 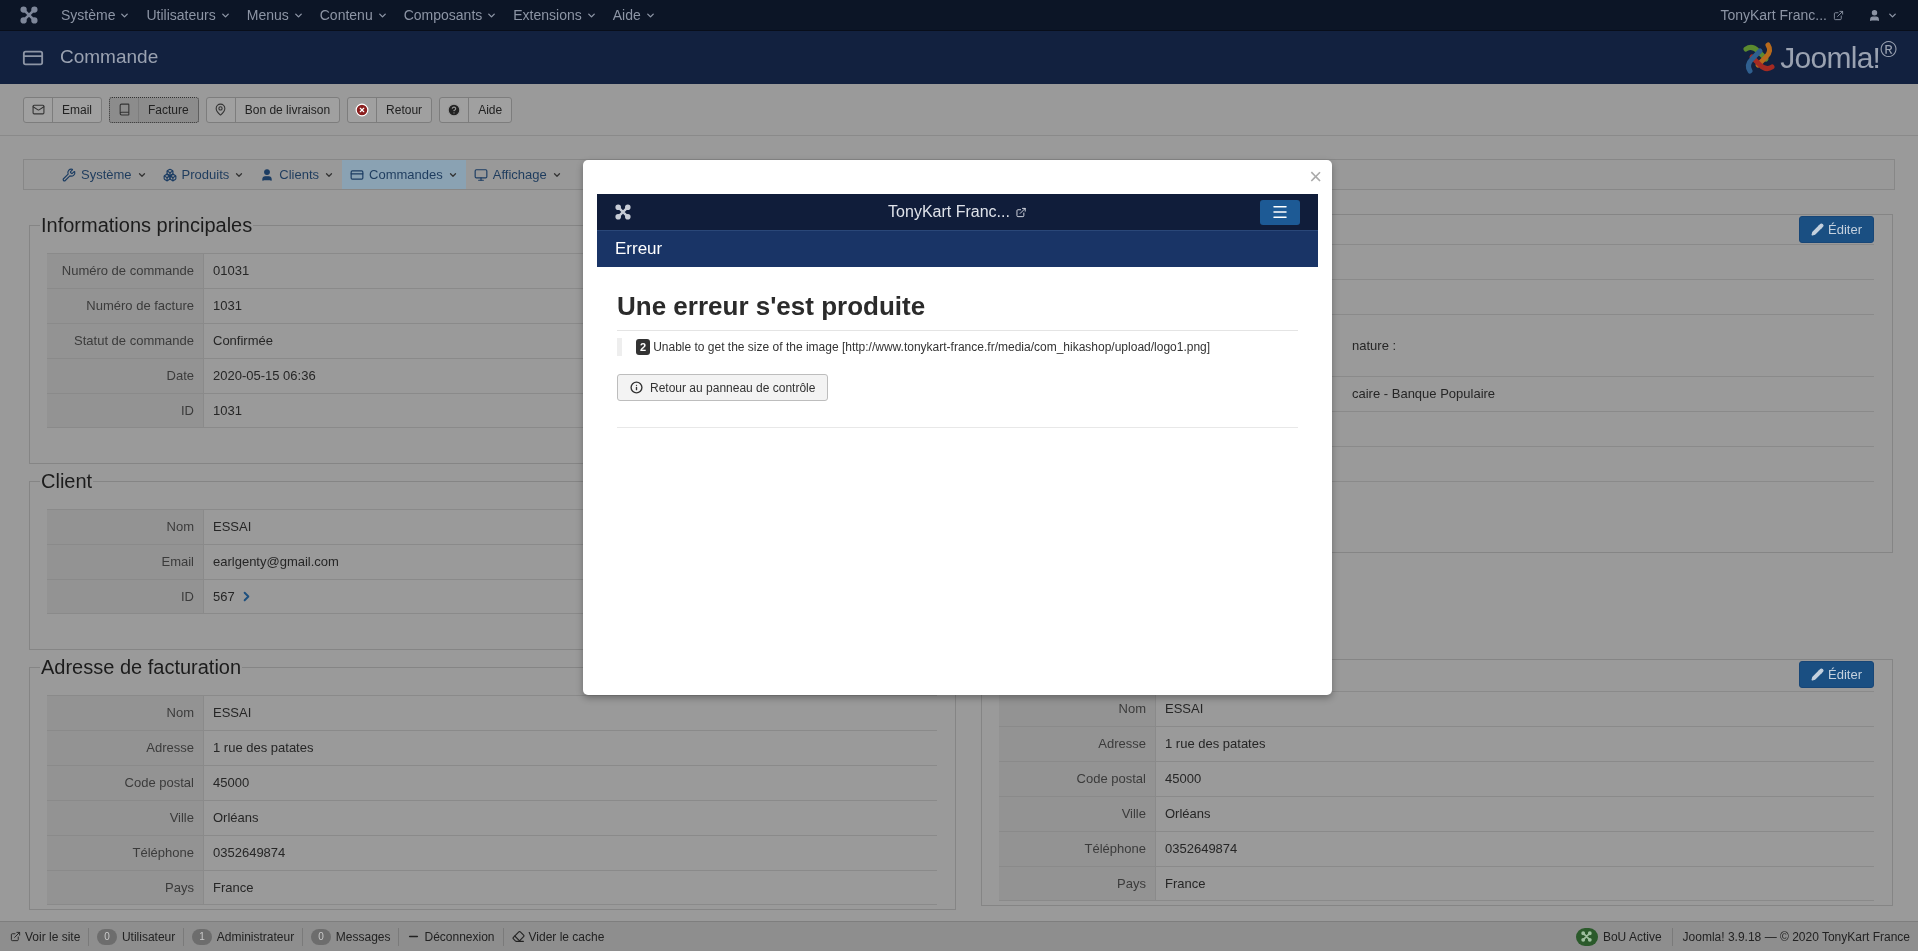 I want to click on error-heading: Une erreur s'est produite, so click(x=771, y=306).